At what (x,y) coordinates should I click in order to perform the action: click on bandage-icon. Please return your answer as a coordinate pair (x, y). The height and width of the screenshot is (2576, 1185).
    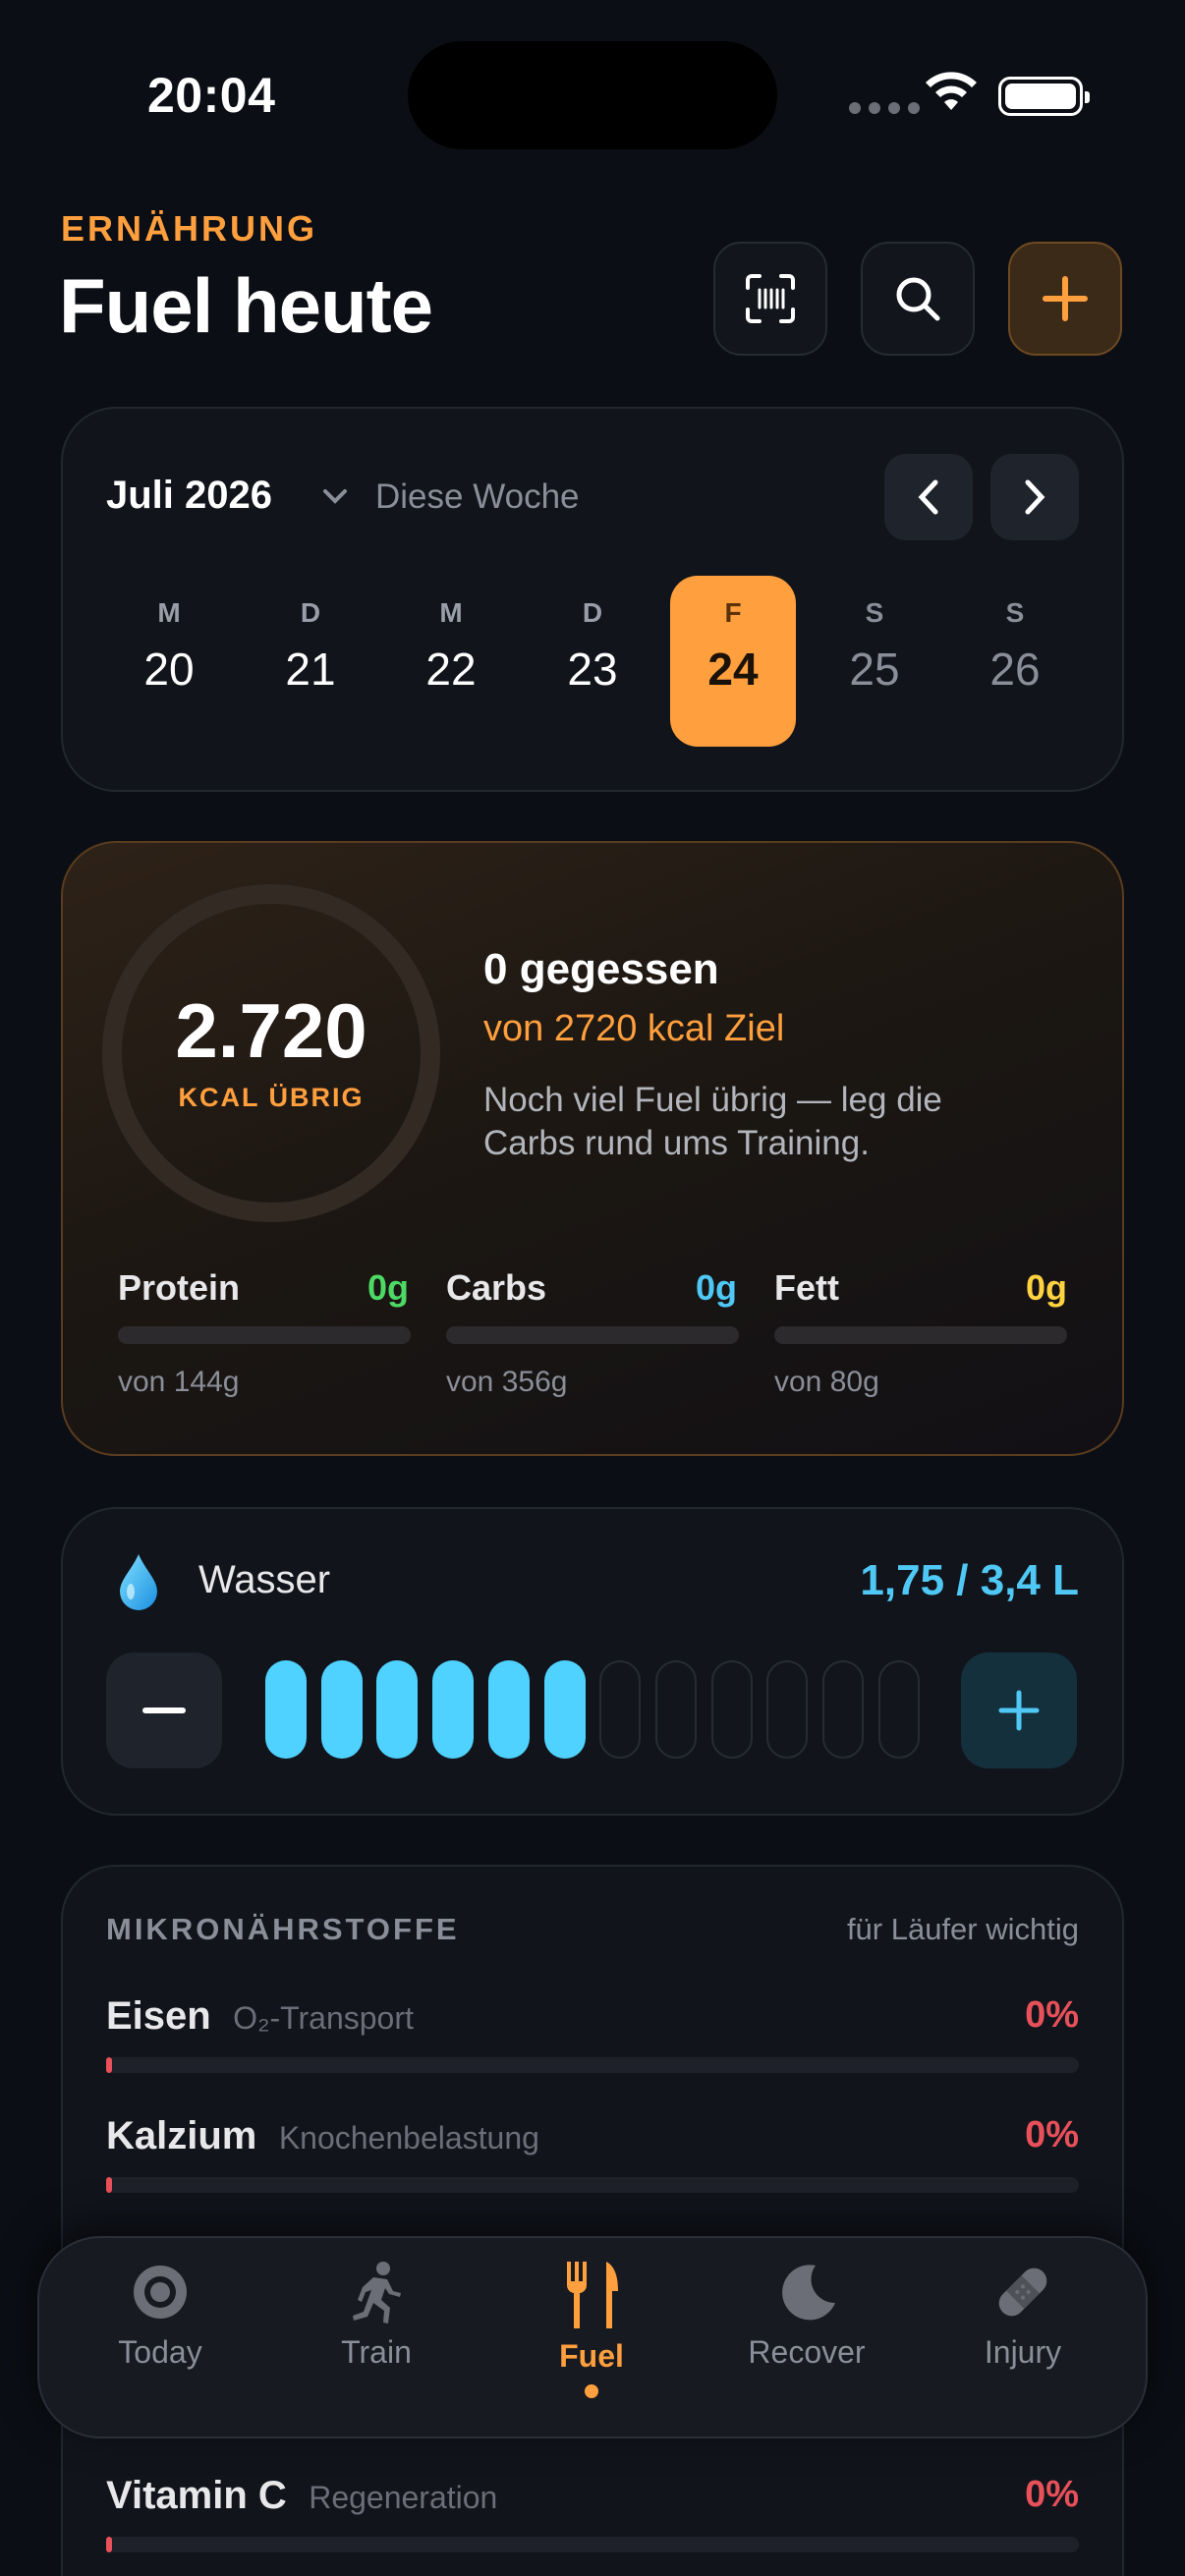
    Looking at the image, I should click on (1022, 2292).